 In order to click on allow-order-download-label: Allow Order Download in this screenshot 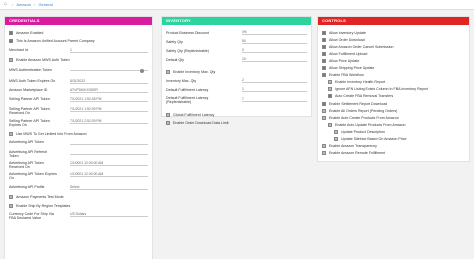, I will do `click(347, 39)`.